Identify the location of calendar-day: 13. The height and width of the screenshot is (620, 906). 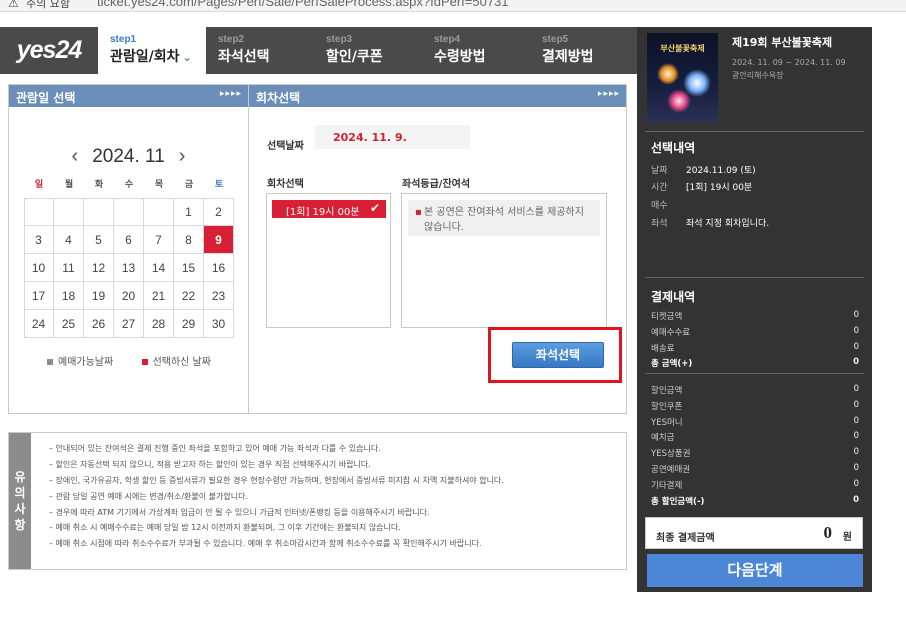
(129, 268).